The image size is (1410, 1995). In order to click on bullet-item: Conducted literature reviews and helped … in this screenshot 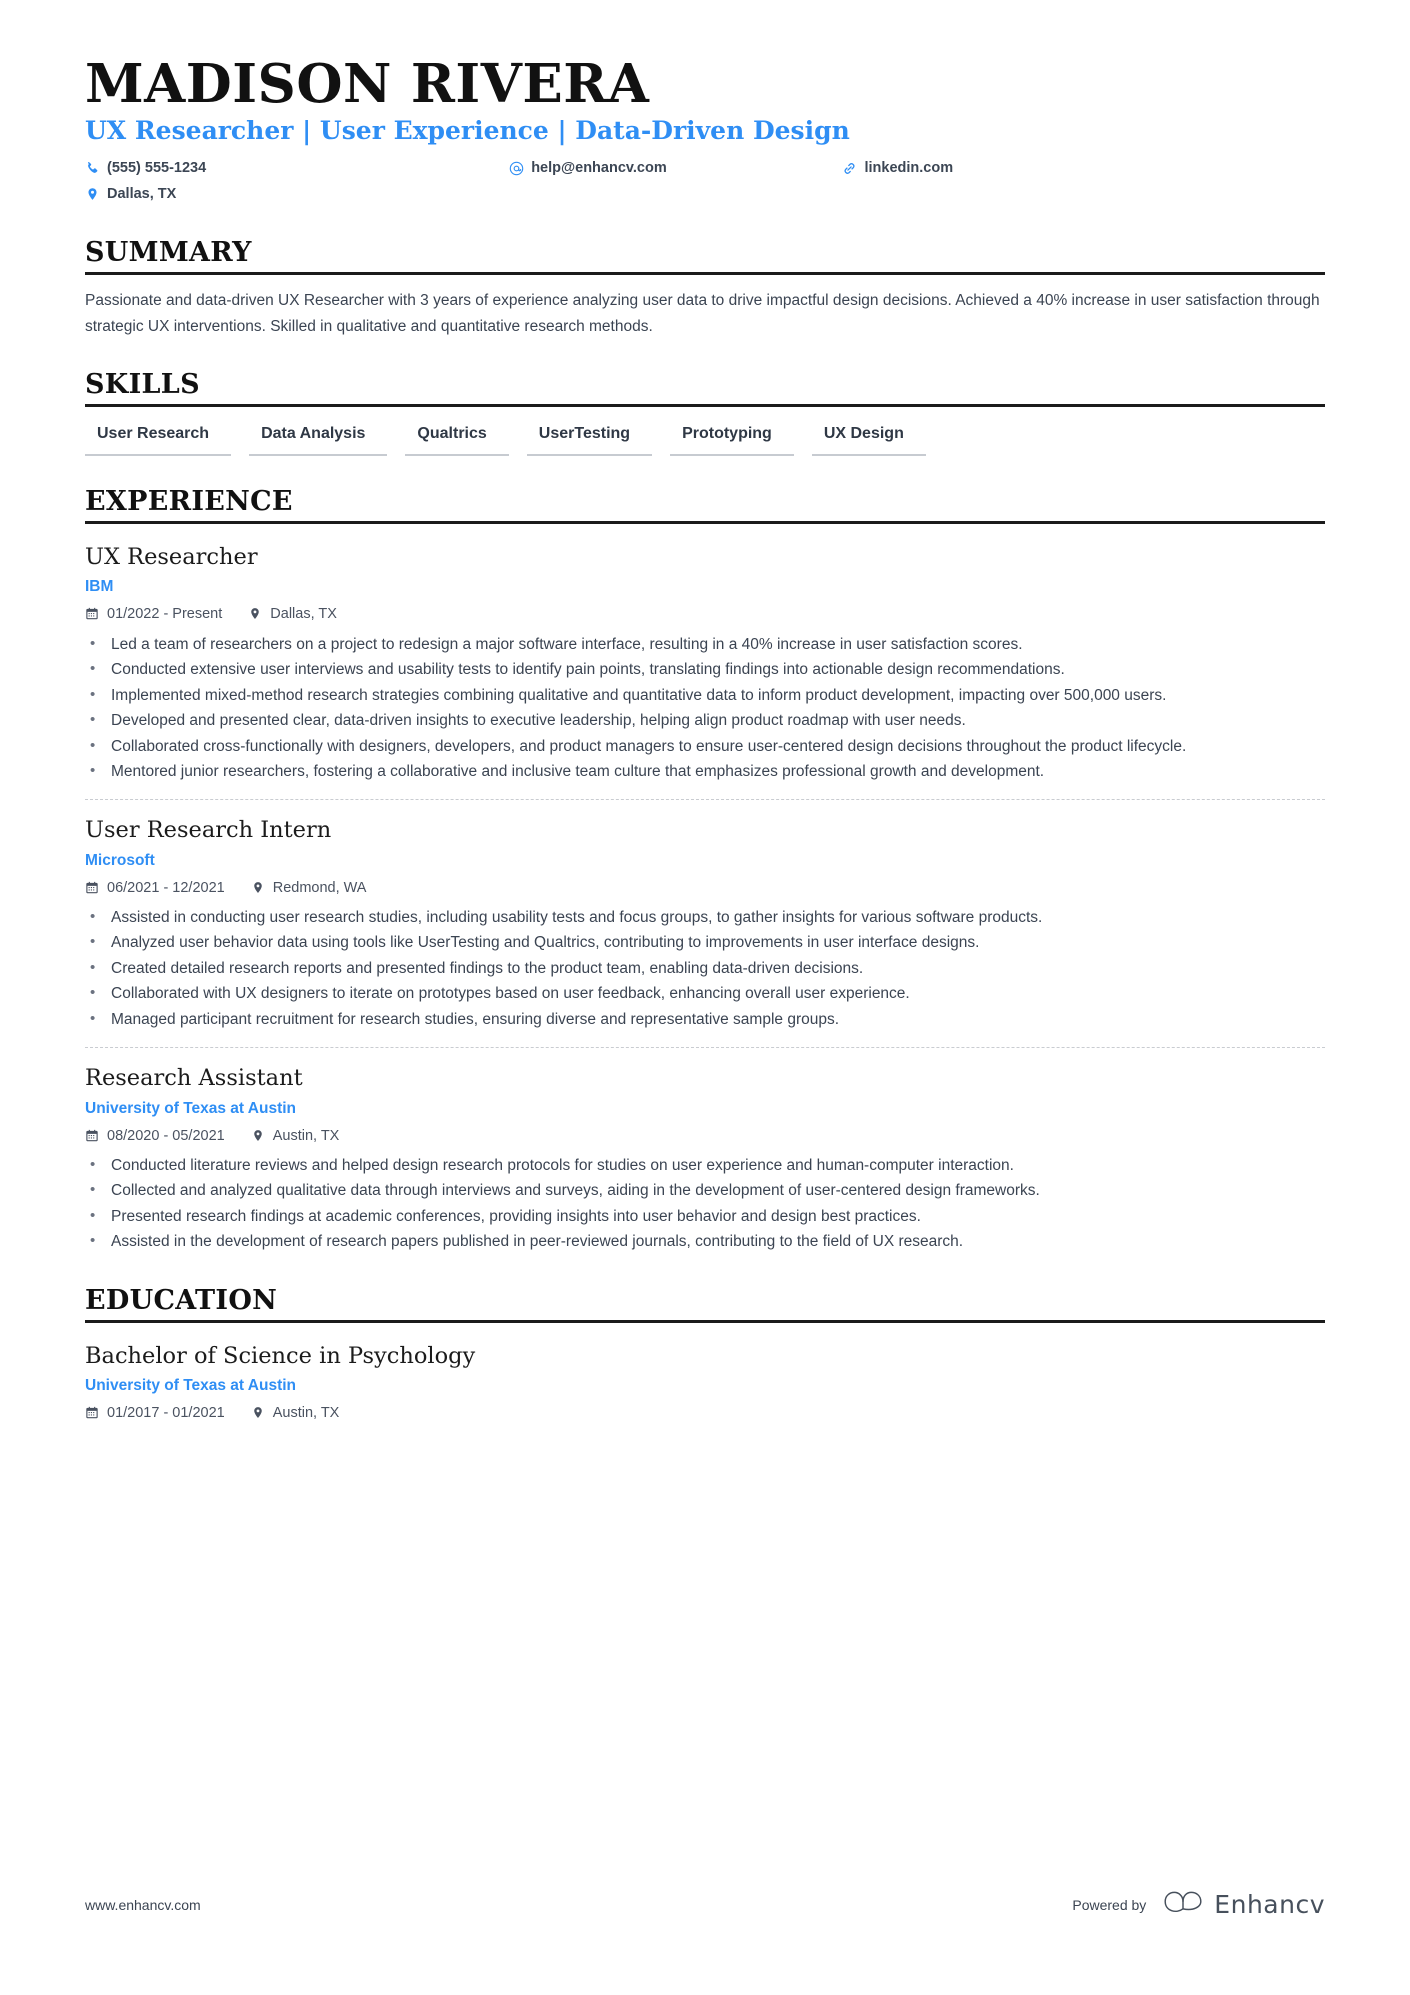, I will do `click(705, 1165)`.